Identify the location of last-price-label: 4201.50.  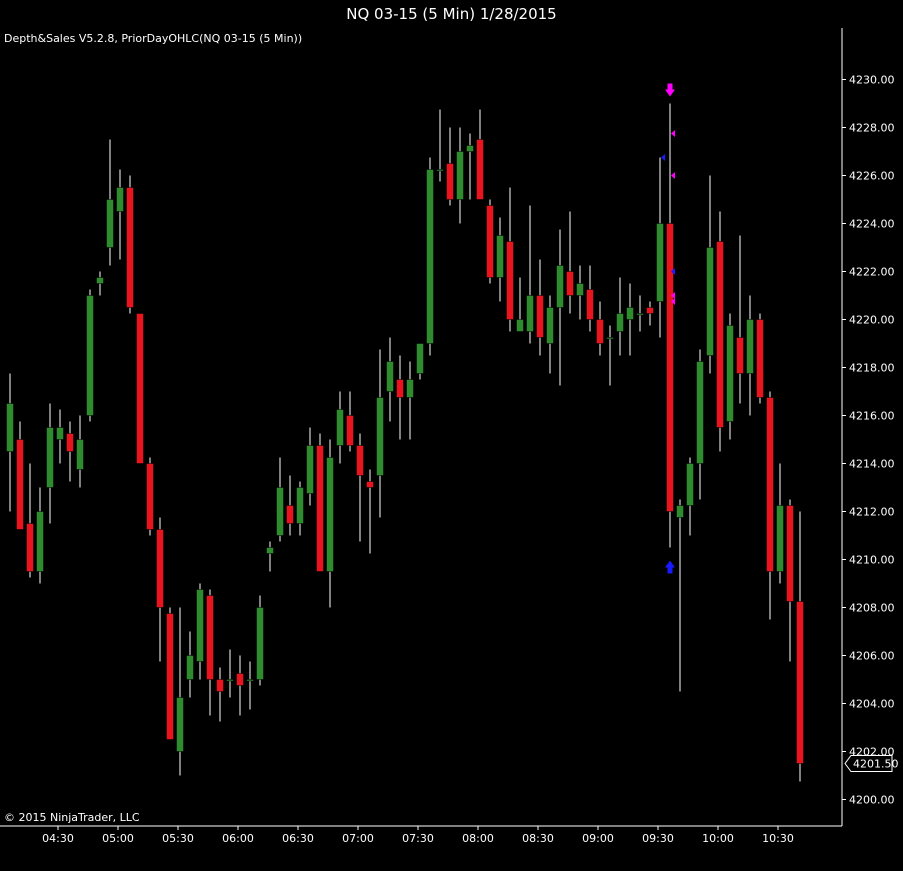
(876, 764).